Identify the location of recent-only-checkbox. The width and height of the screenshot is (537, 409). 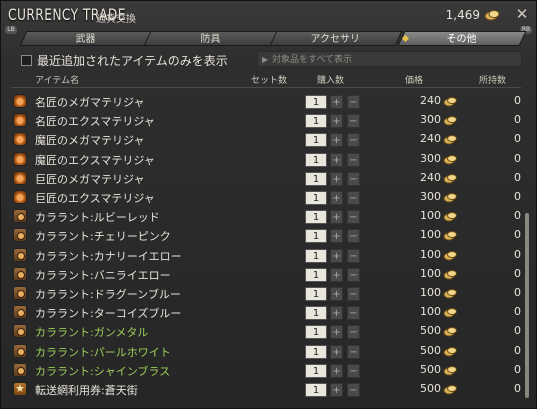
(26, 60).